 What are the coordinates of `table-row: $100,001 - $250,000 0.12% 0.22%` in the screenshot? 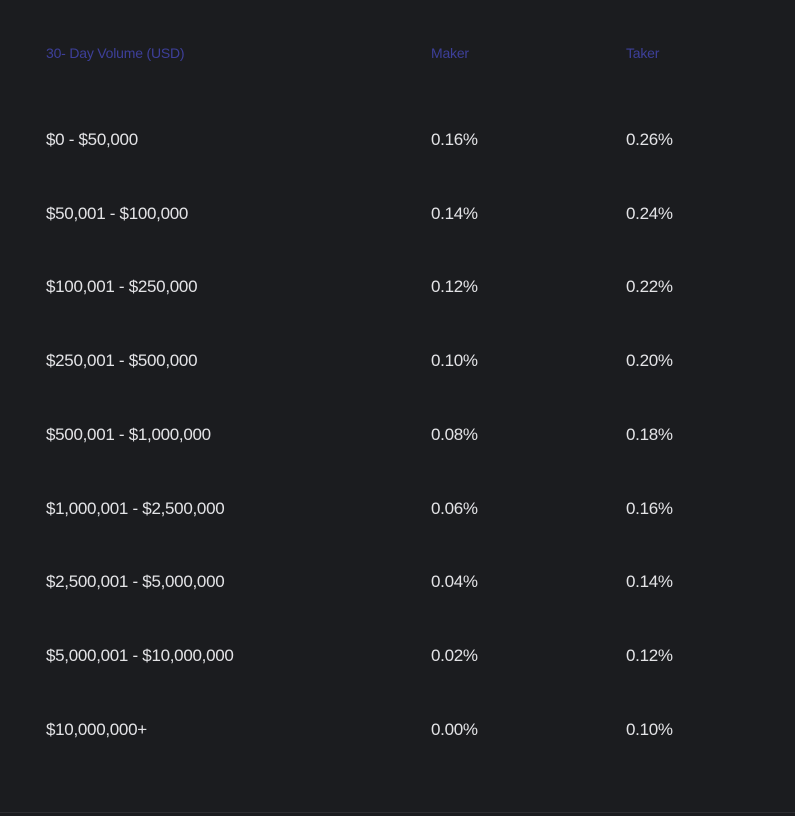 It's located at (397, 287).